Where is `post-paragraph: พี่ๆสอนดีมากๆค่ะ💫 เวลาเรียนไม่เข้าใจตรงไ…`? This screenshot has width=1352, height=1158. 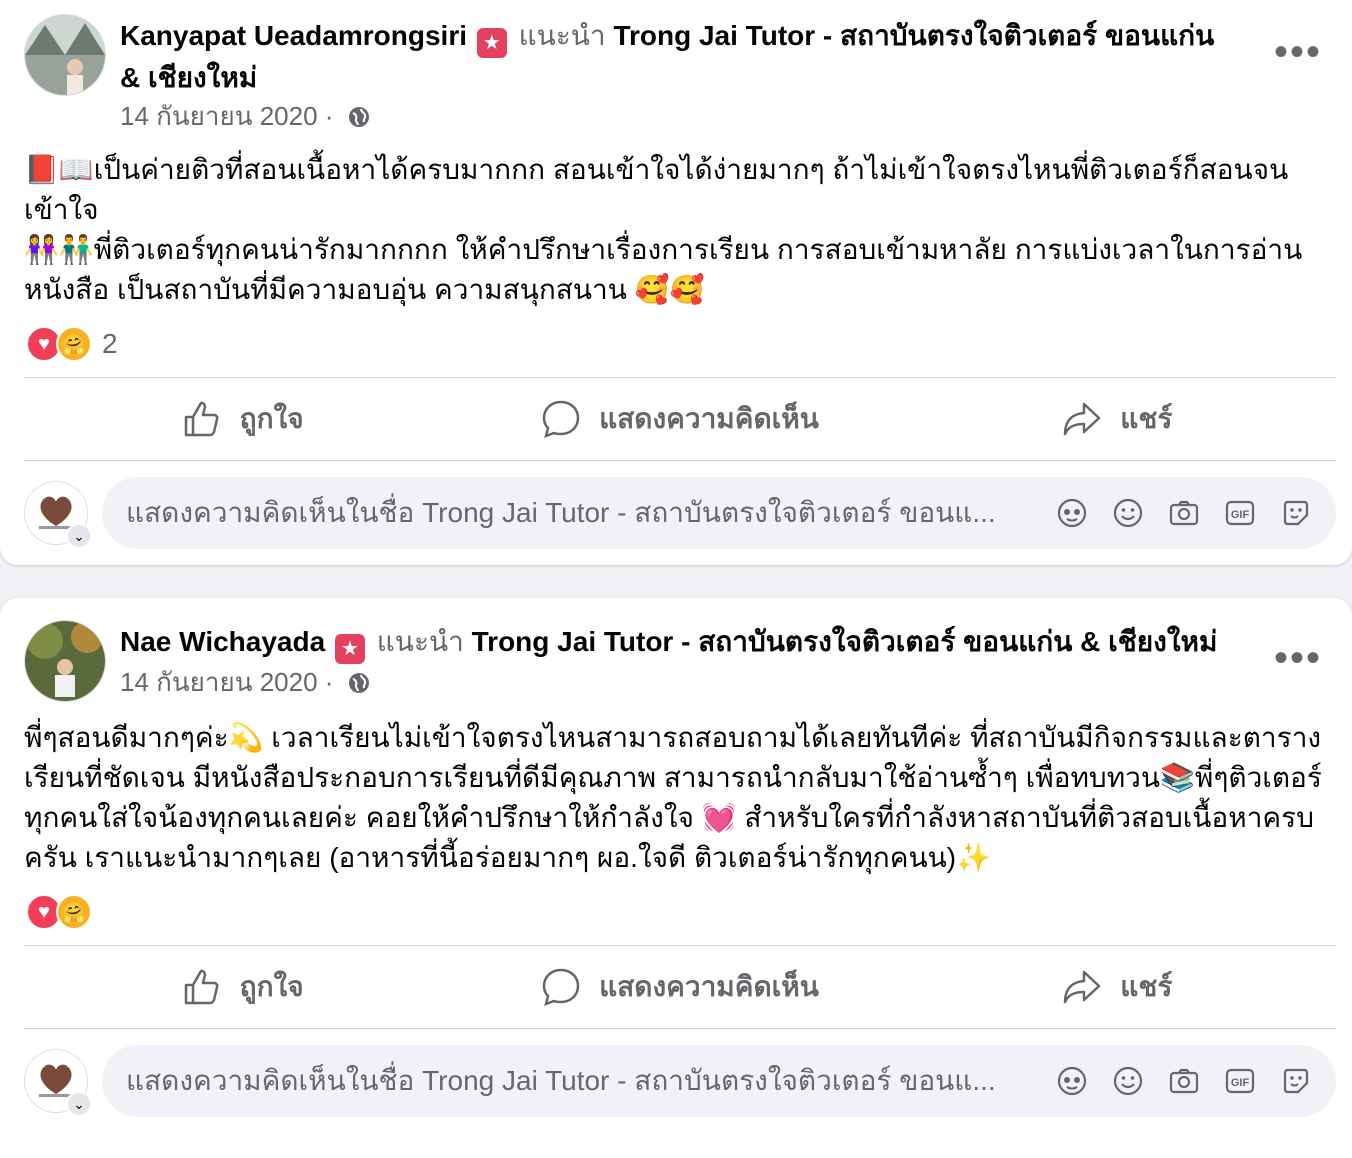
post-paragraph: พี่ๆสอนดีมากๆค่ะ💫 เวลาเรียนไม่เข้าใจตรงไ… is located at coordinates (673, 797).